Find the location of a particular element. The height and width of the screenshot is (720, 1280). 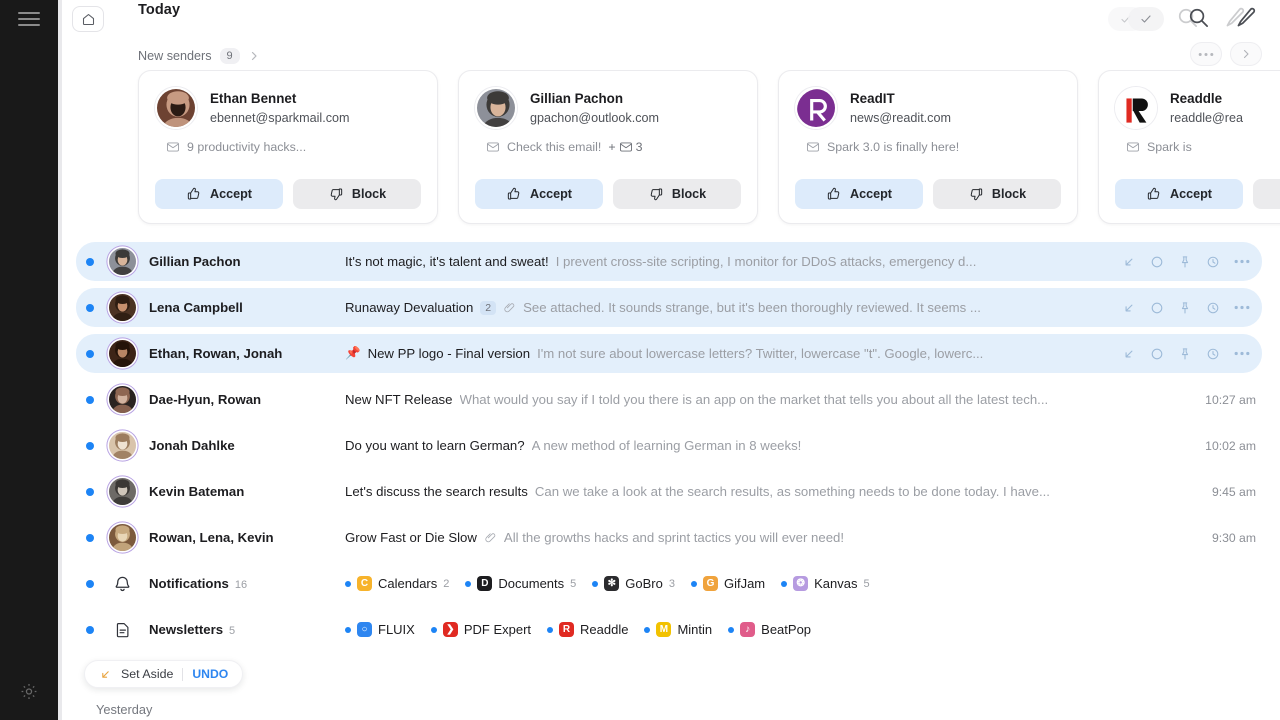

email-time: 9:45 am is located at coordinates (1233, 491).